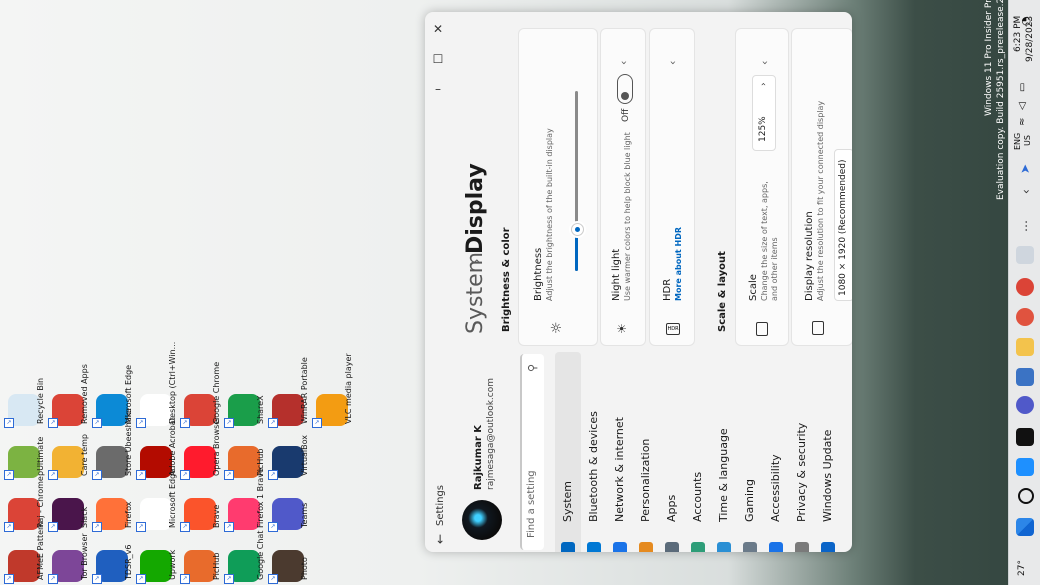  I want to click on desktop-icon-label: AFMeE Pattern, so click(40, 550).